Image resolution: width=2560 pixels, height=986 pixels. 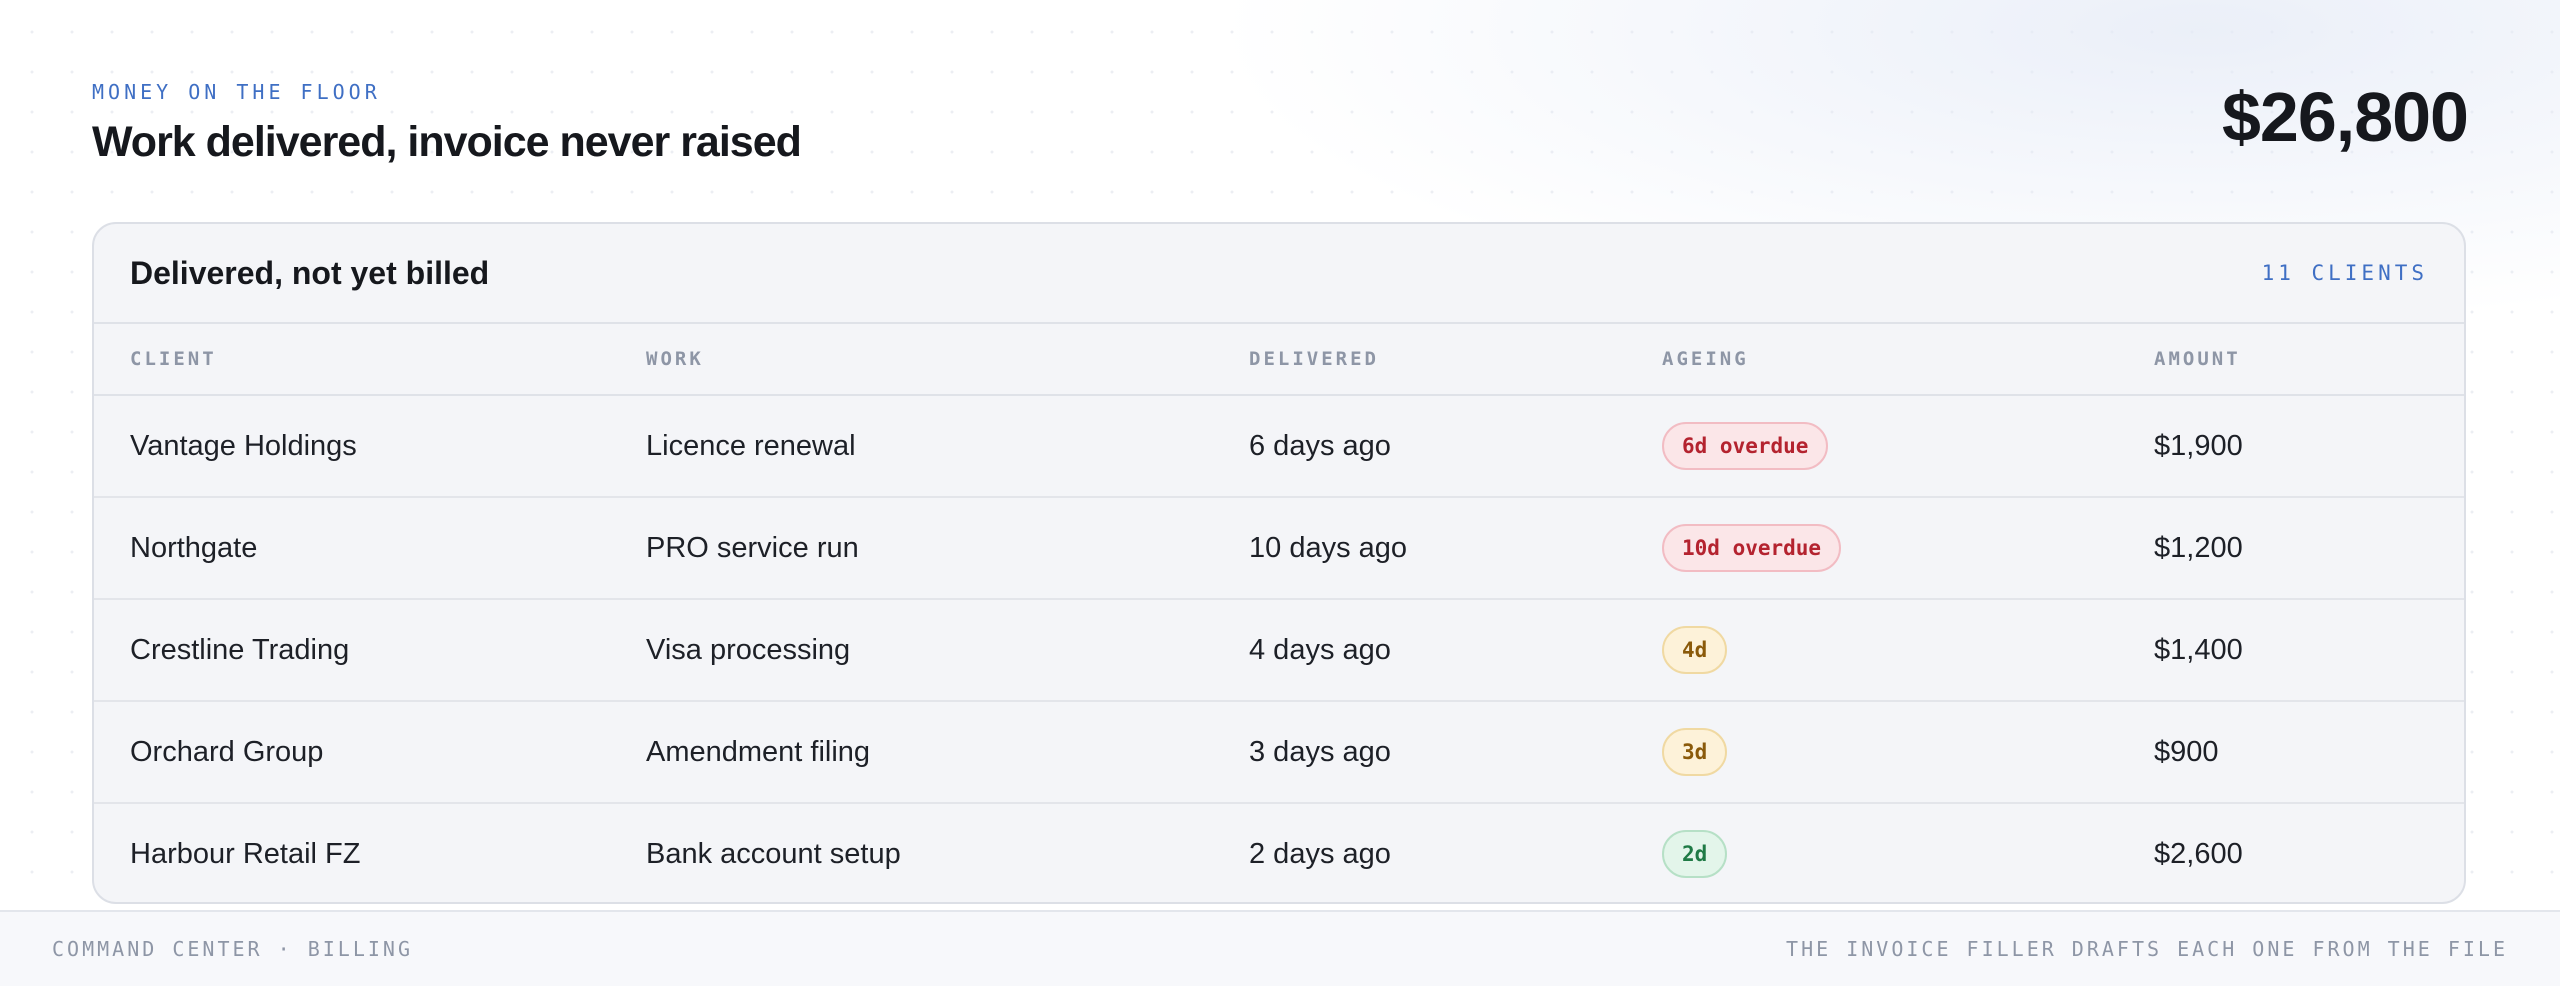 What do you see at coordinates (947, 446) in the screenshot?
I see `work-cell: Licence renewal` at bounding box center [947, 446].